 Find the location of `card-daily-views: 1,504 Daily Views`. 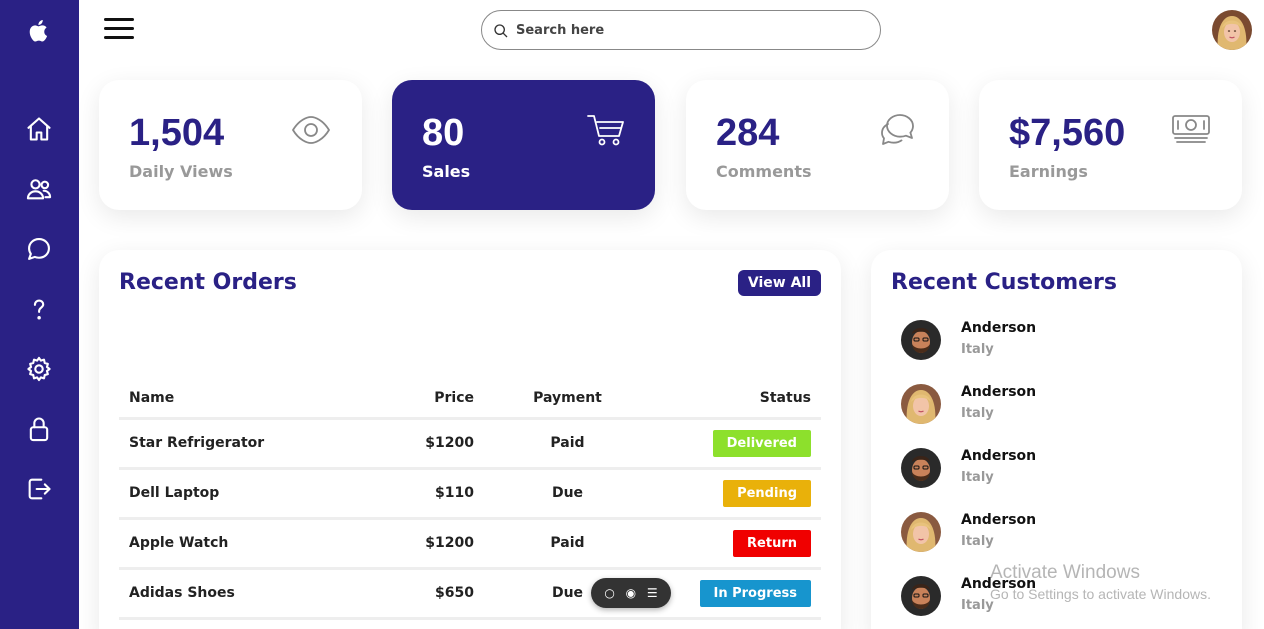

card-daily-views: 1,504 Daily Views is located at coordinates (230, 145).